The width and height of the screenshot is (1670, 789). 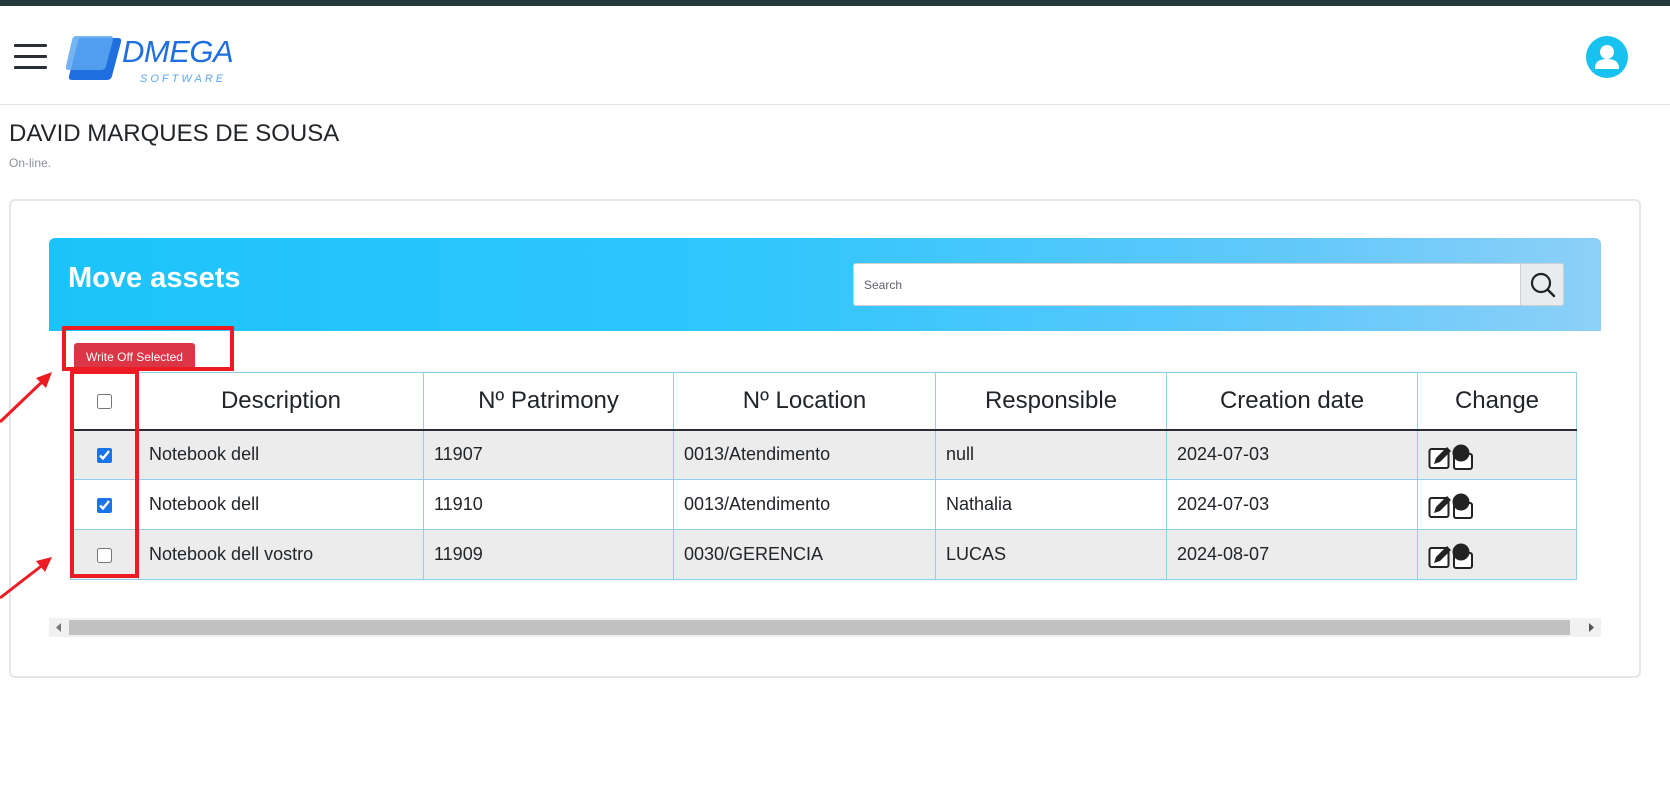 What do you see at coordinates (94, 58) in the screenshot?
I see `logo-mark-icon` at bounding box center [94, 58].